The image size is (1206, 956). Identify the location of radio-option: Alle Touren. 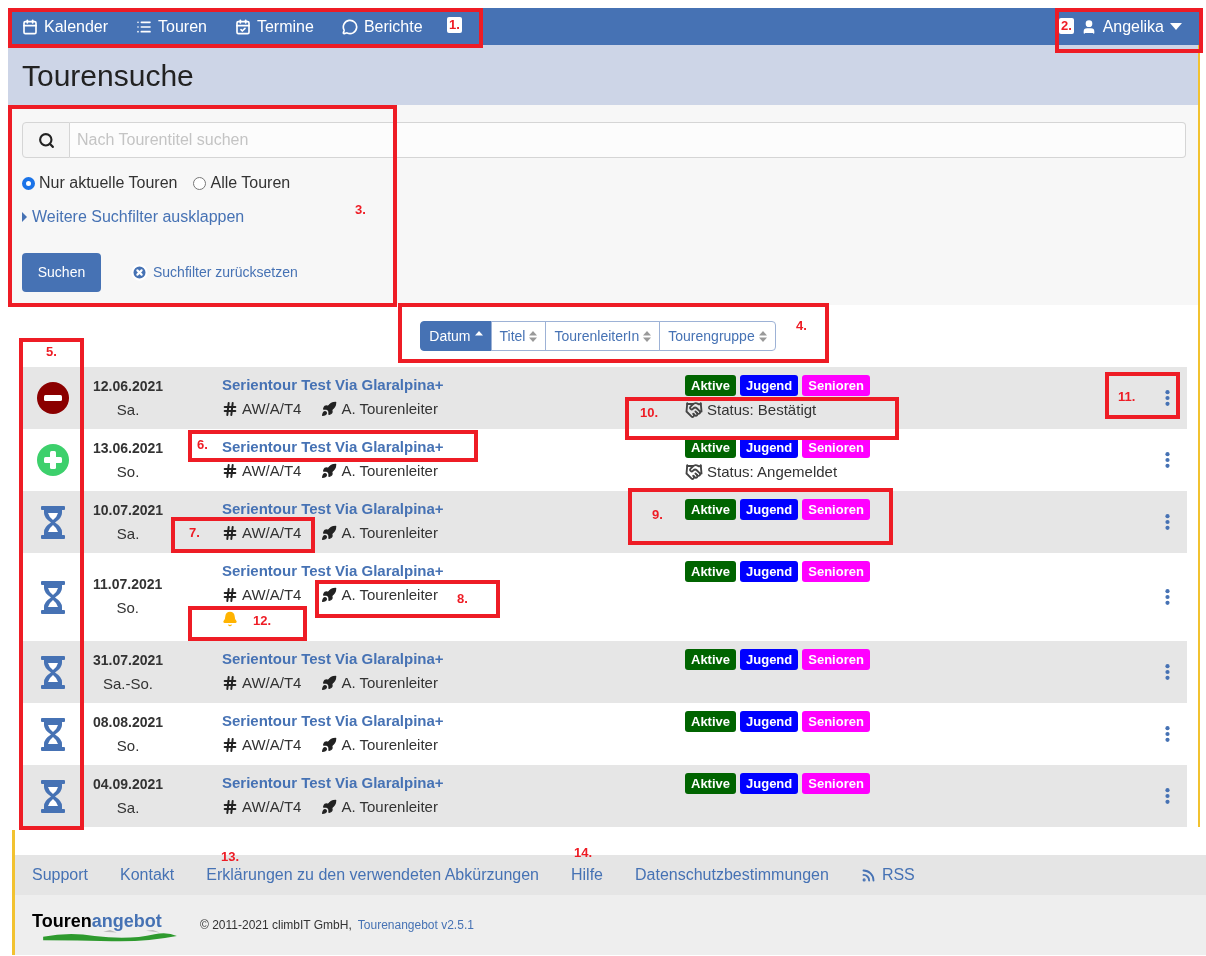
(242, 183).